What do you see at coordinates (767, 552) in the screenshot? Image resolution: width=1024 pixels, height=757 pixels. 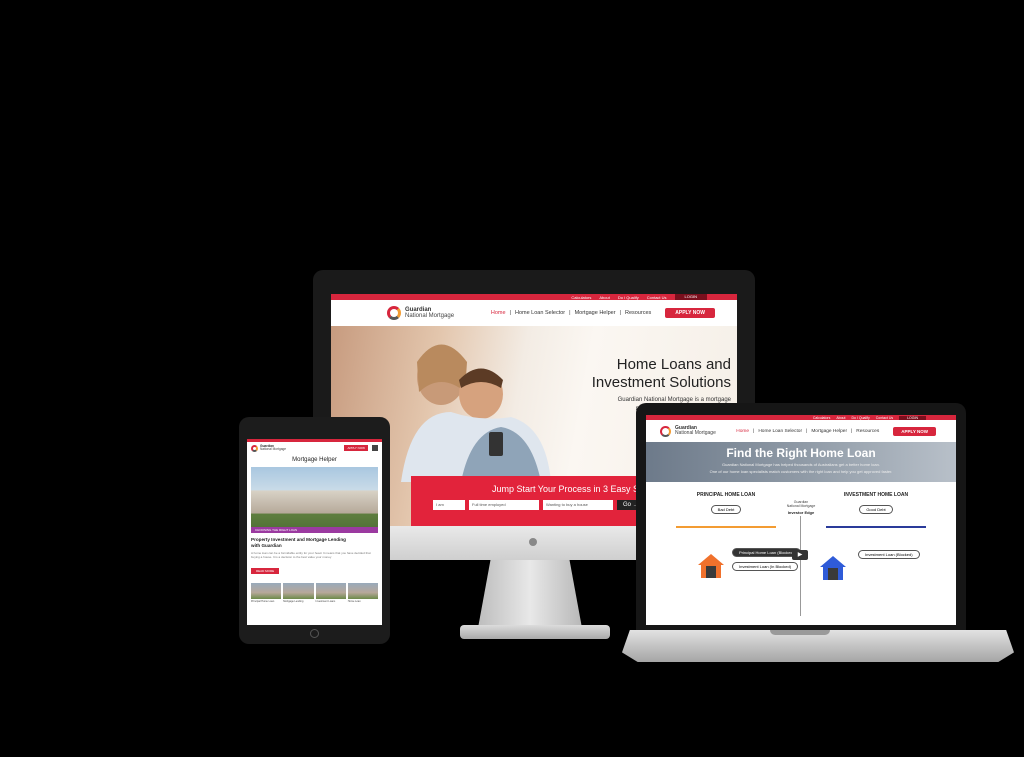 I see `principal-blocked-pill: Principal Home Loan (Blocked)` at bounding box center [767, 552].